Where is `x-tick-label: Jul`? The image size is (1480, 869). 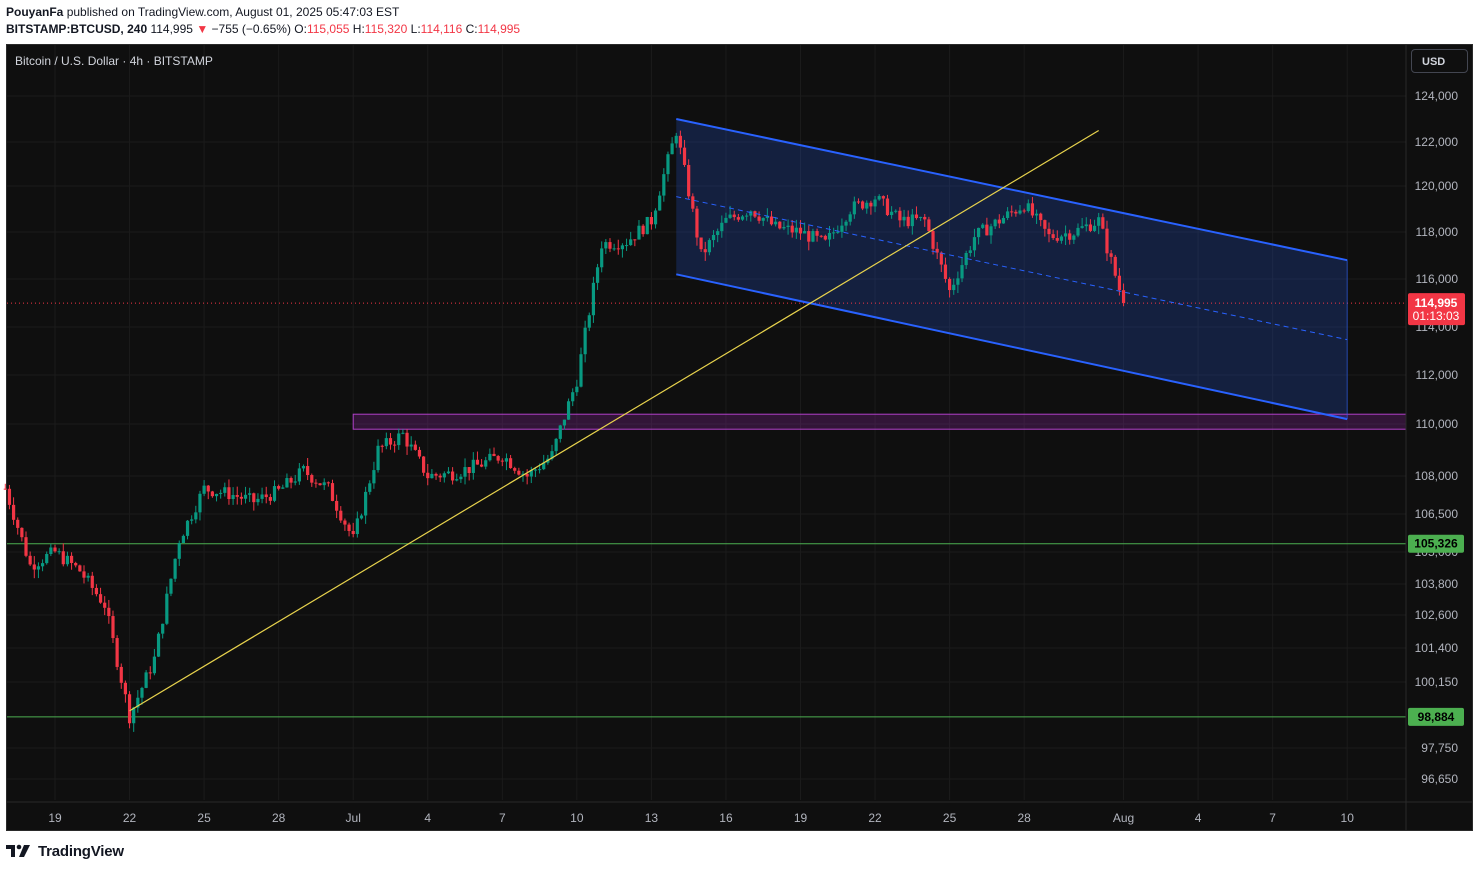
x-tick-label: Jul is located at coordinates (353, 818).